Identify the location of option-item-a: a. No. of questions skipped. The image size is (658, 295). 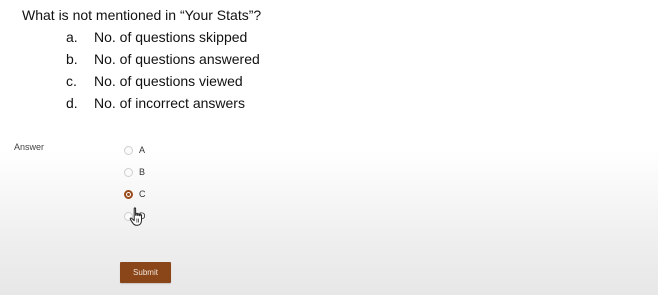
(163, 37).